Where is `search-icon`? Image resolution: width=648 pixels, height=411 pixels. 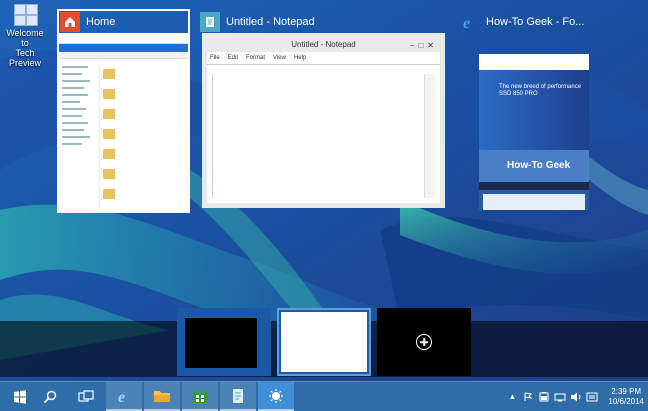 search-icon is located at coordinates (50, 396).